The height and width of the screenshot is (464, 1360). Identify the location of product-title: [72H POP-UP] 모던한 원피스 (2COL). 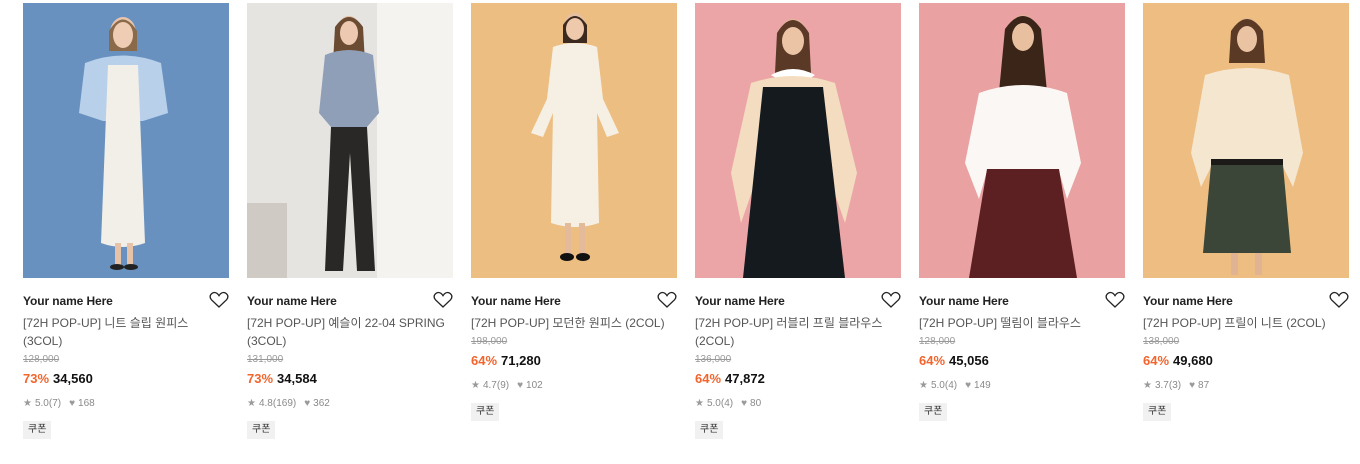
(574, 323).